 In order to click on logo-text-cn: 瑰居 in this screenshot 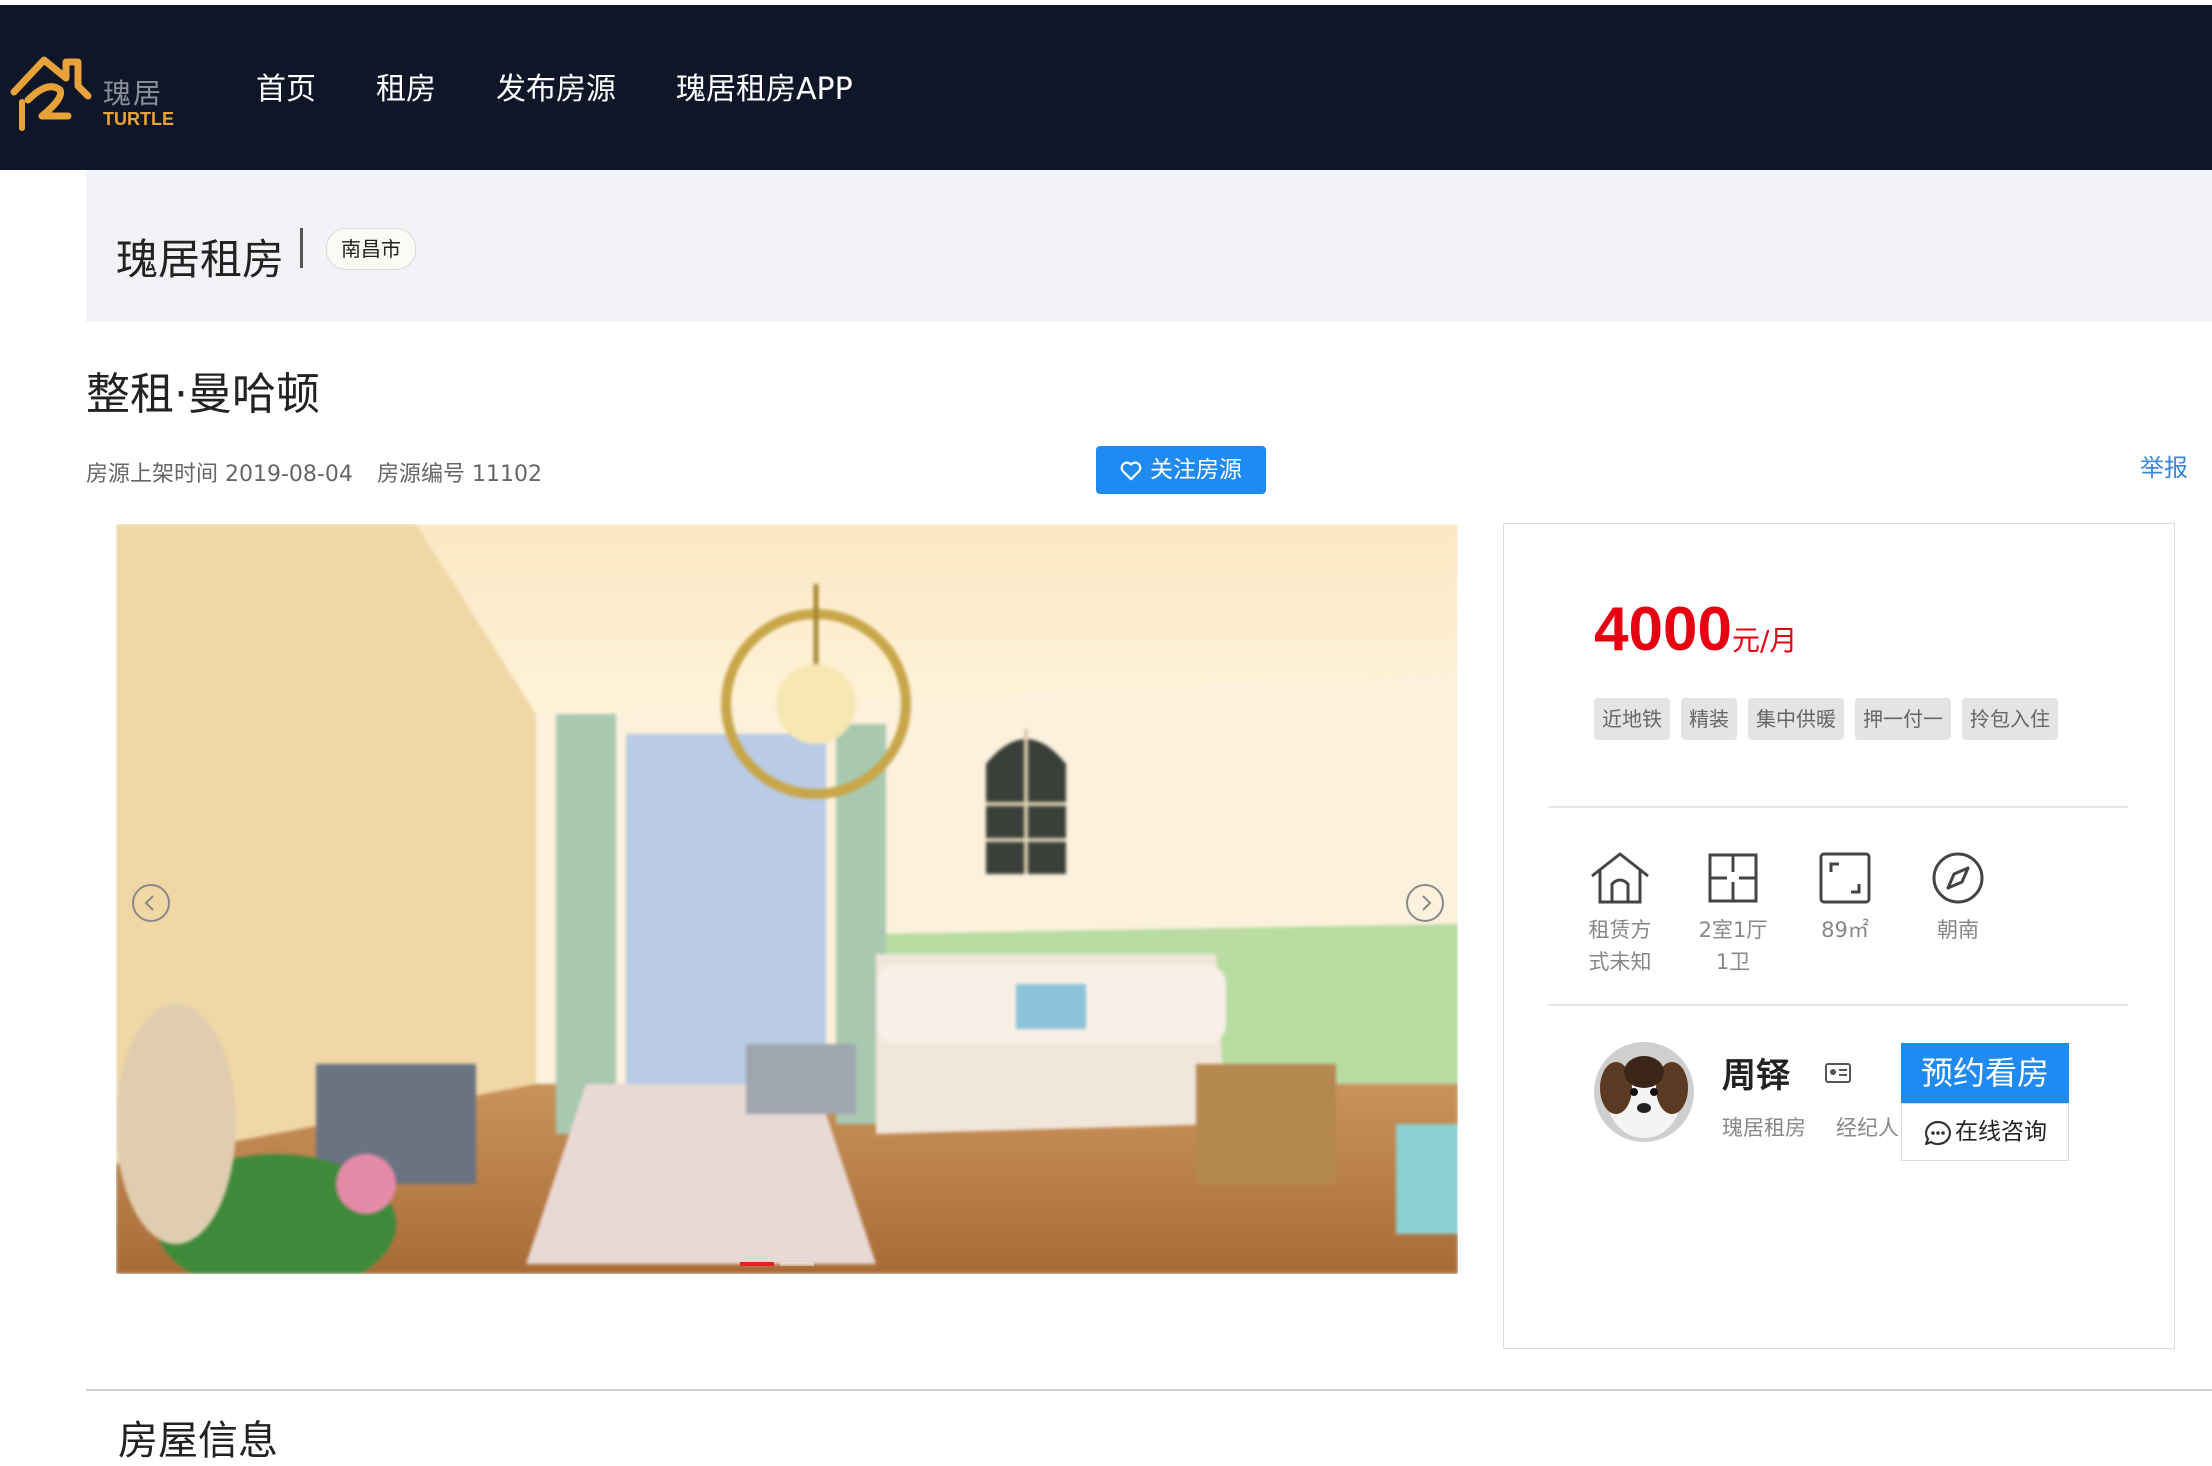, I will do `click(133, 93)`.